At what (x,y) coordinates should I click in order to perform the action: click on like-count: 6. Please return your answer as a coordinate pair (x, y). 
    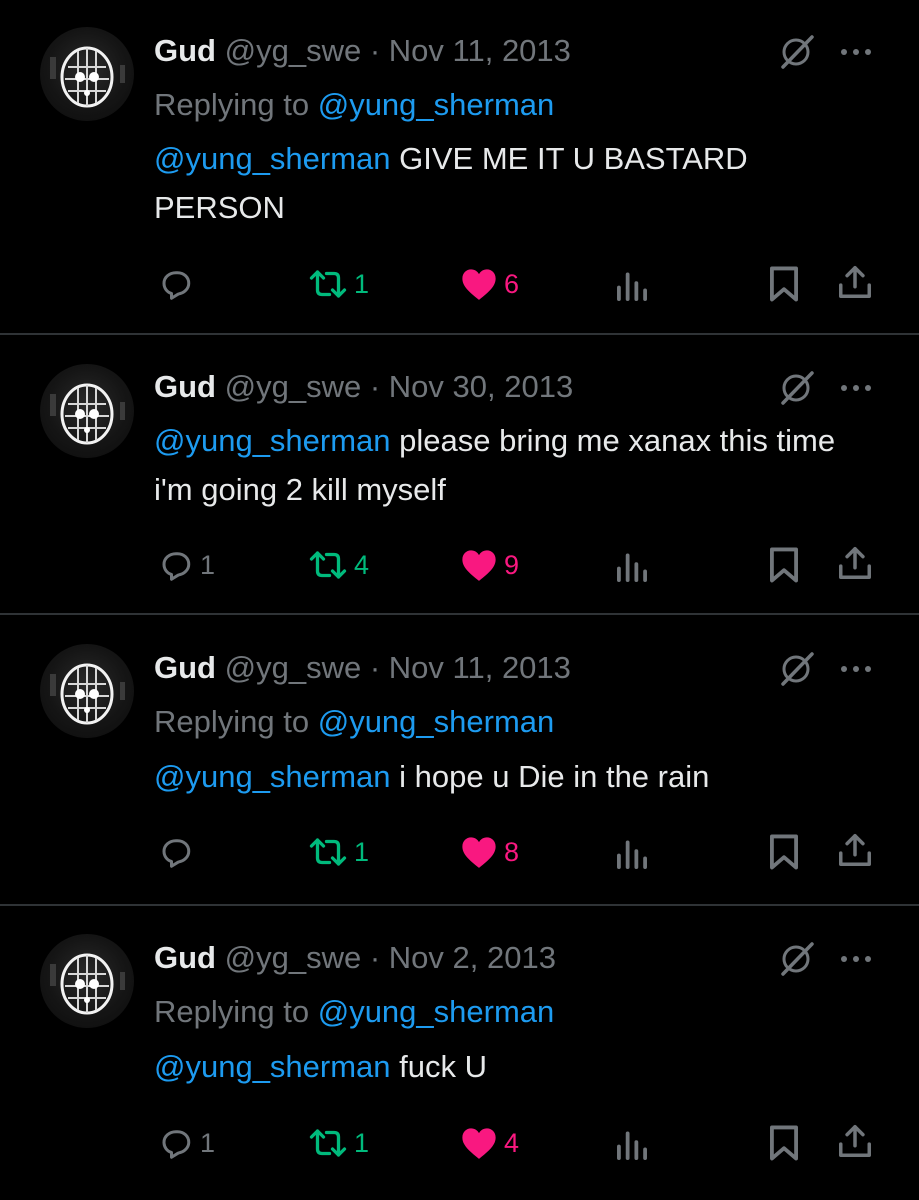
    Looking at the image, I should click on (512, 283).